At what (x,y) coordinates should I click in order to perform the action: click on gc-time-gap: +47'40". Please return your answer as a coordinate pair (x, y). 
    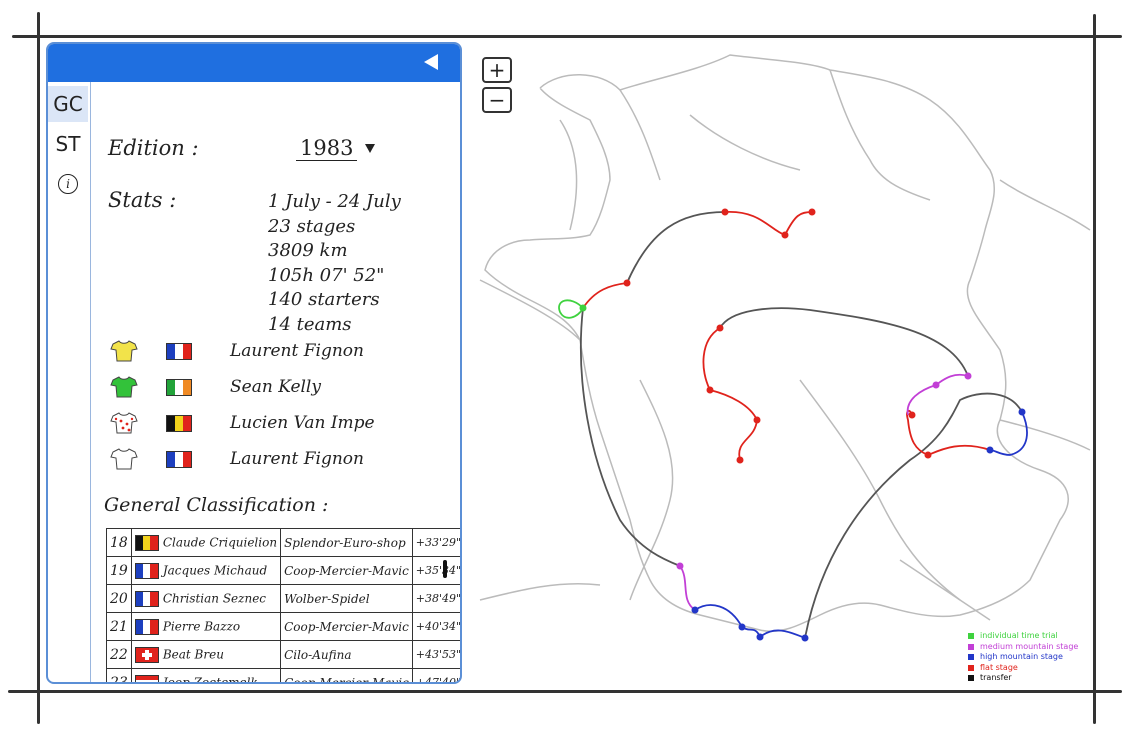
    Looking at the image, I should click on (435, 675).